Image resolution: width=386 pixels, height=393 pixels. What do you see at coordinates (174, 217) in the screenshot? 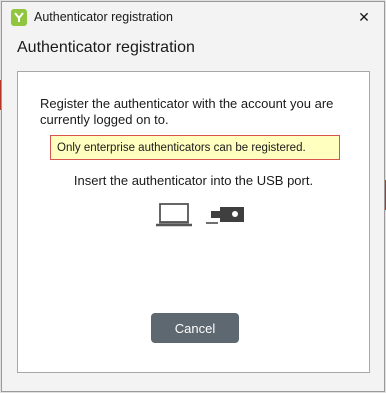
I see `laptop-icon` at bounding box center [174, 217].